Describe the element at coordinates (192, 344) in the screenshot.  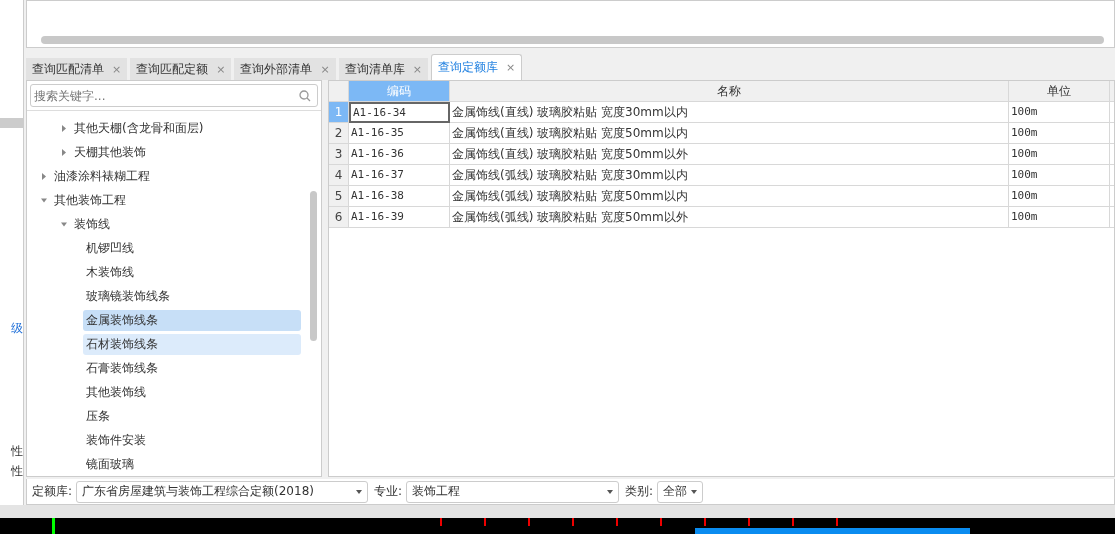
I see `tree-item: 石材装饰线条` at that location.